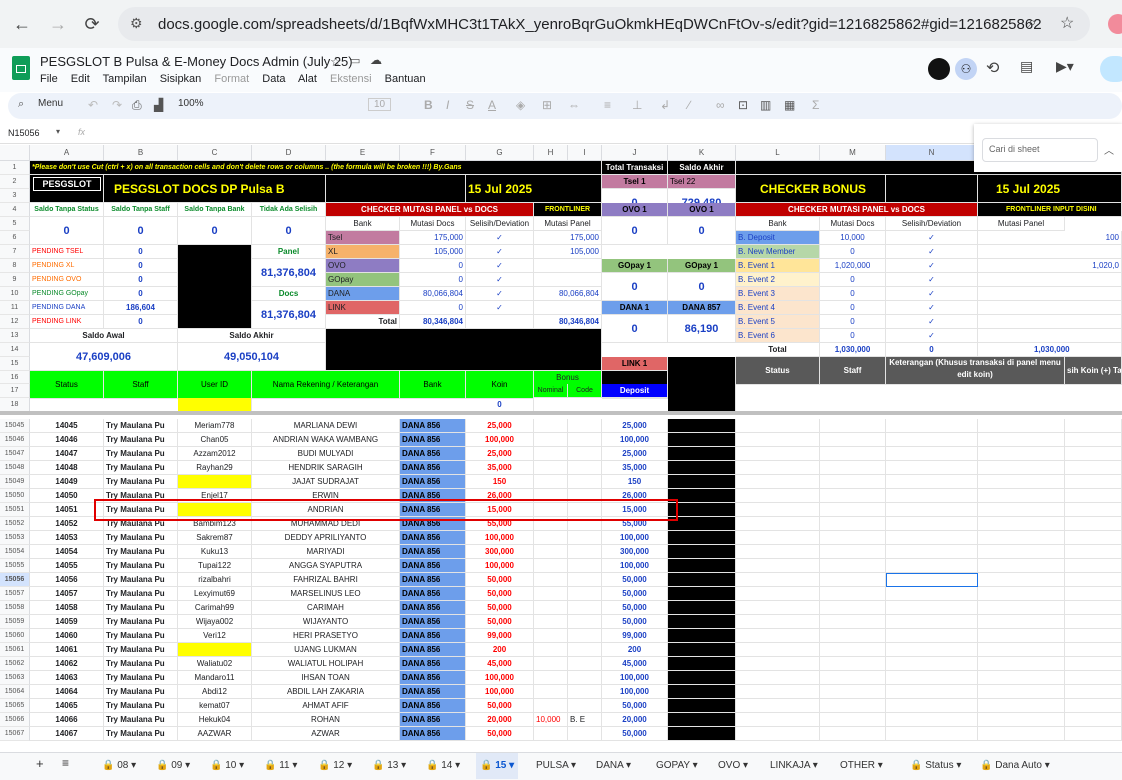  I want to click on column-header-h: H, so click(551, 153).